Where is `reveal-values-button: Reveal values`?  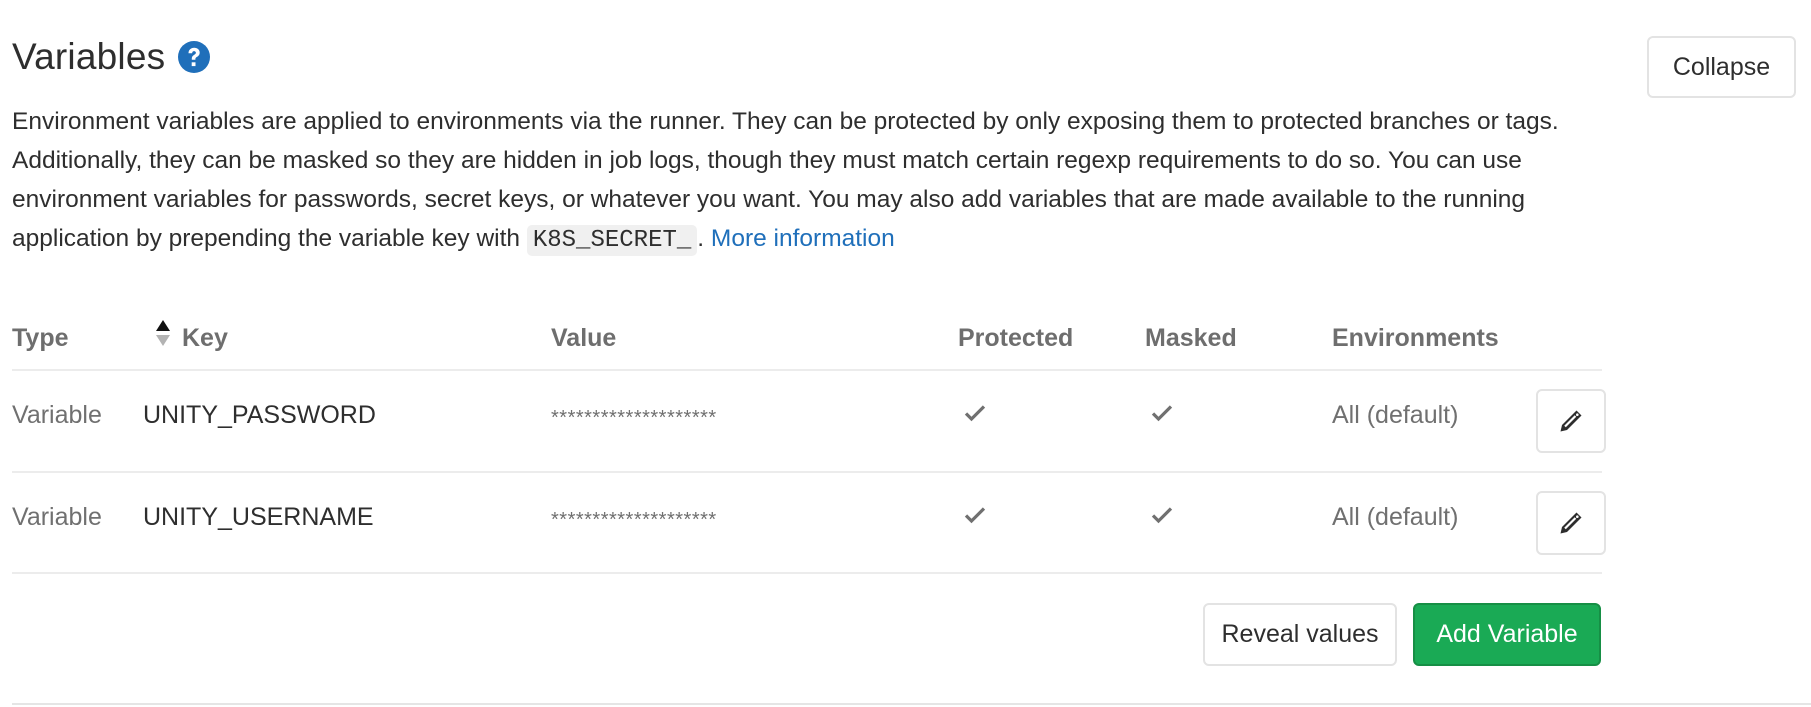
reveal-values-button: Reveal values is located at coordinates (1300, 634).